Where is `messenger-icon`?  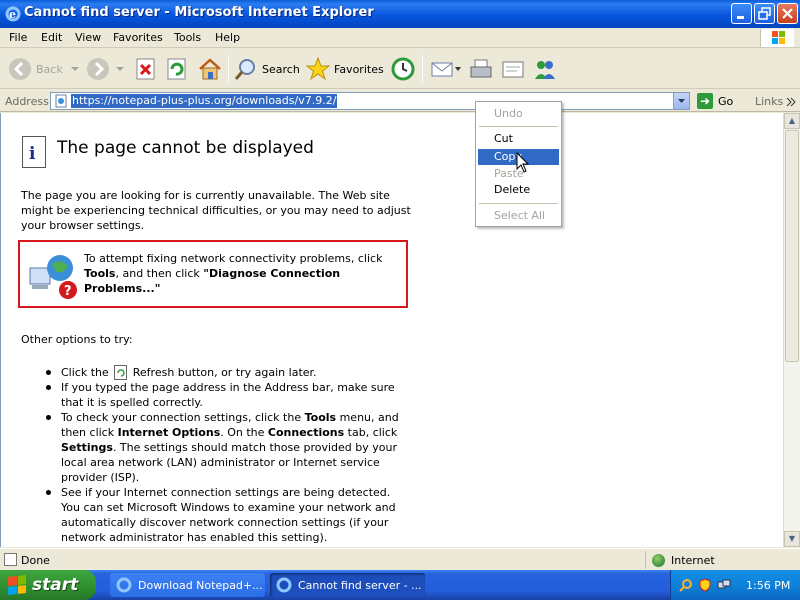
messenger-icon is located at coordinates (545, 70).